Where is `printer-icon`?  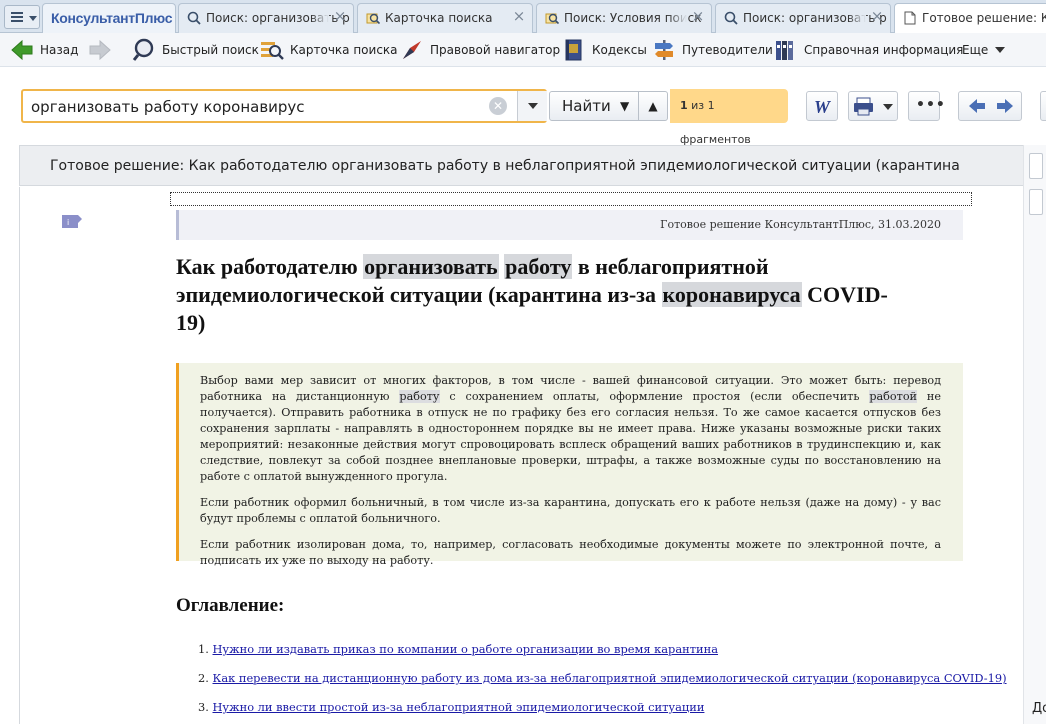
printer-icon is located at coordinates (863, 106).